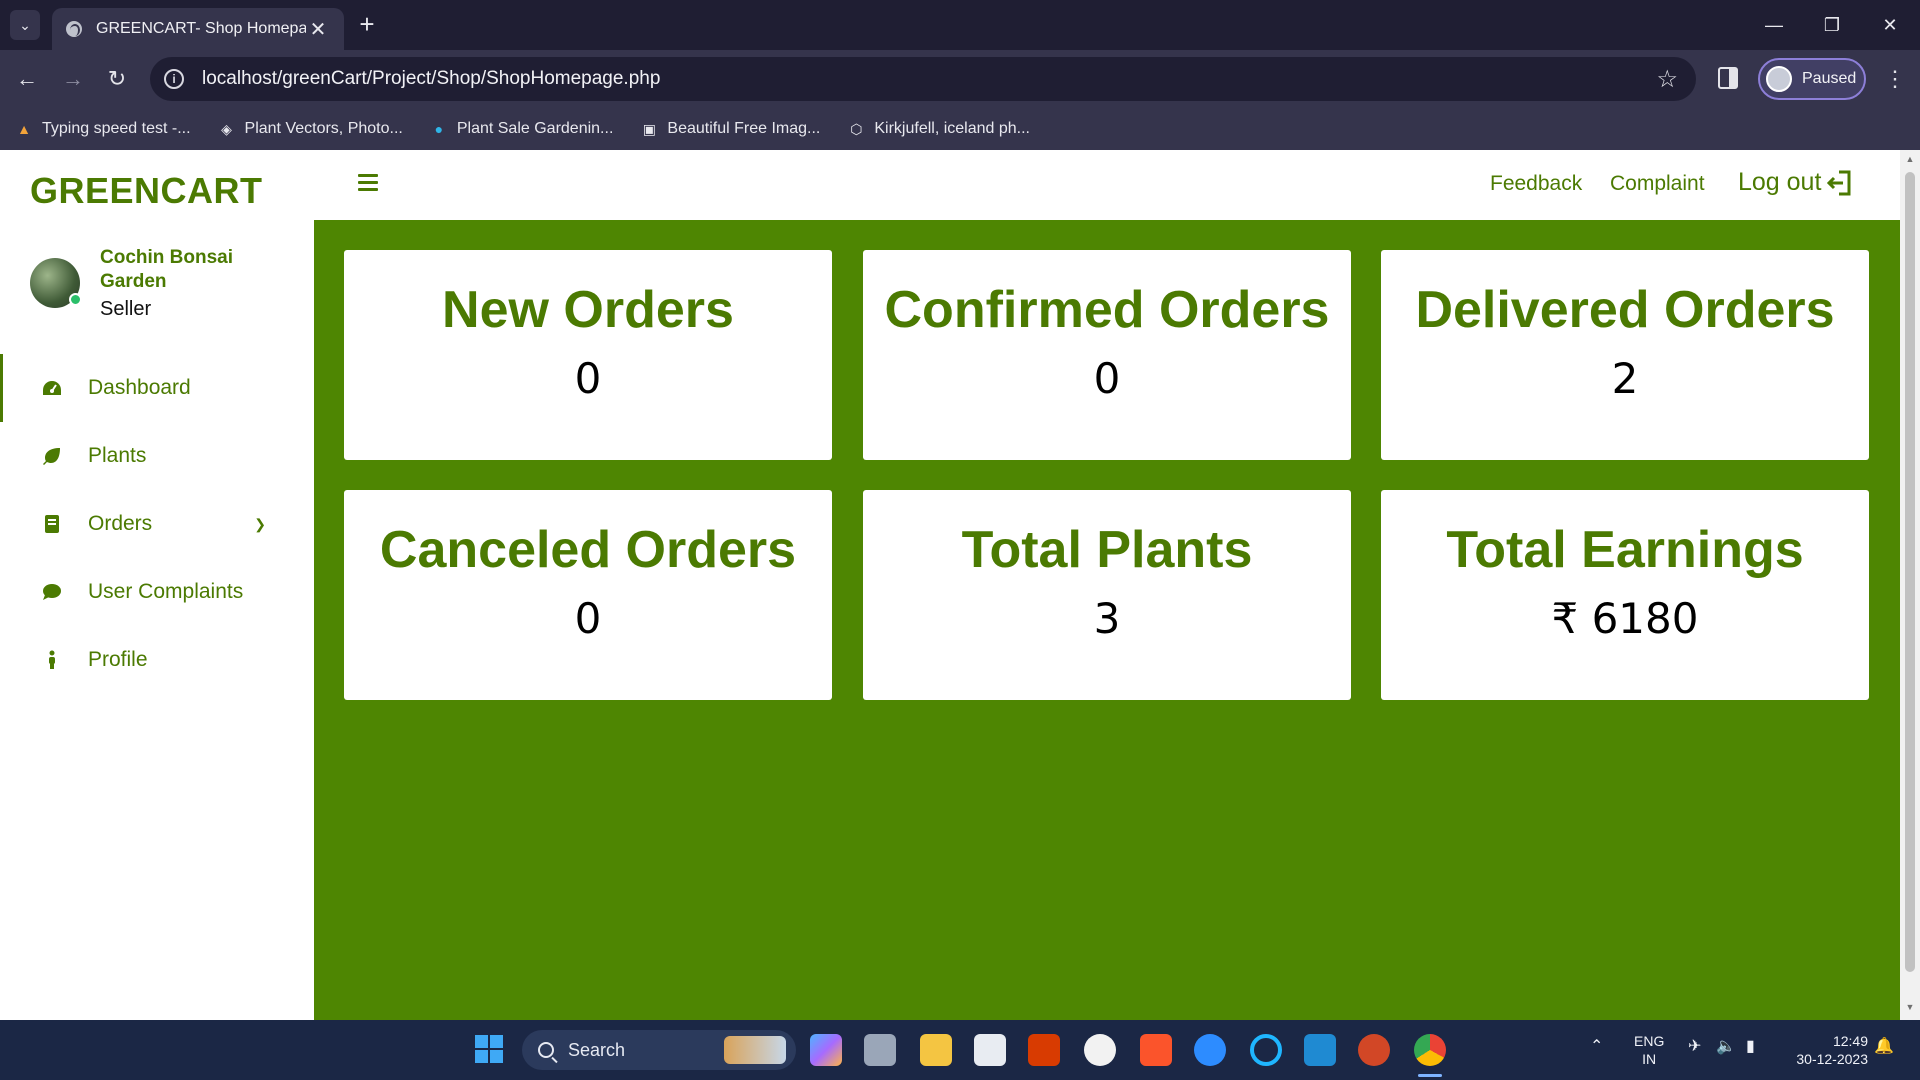 The image size is (1920, 1080). I want to click on page-scrollbar: ▲ ▼, so click(1910, 585).